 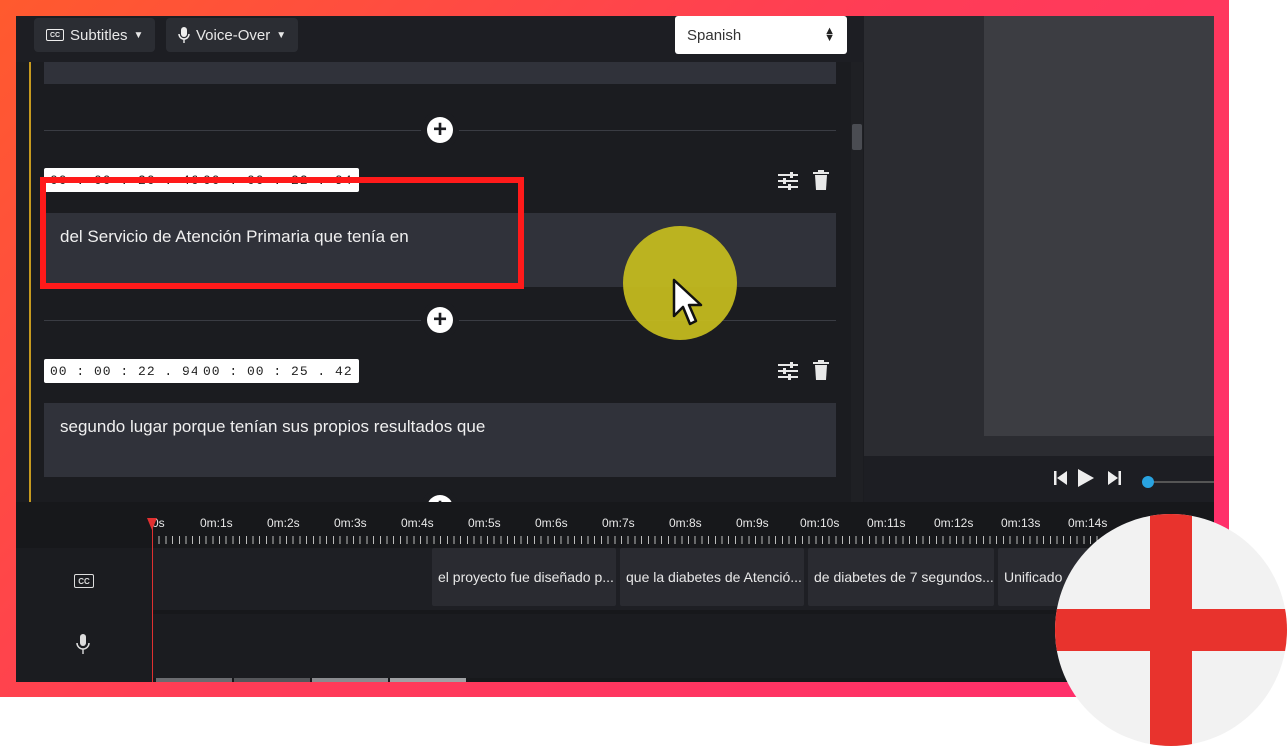 What do you see at coordinates (1061, 478) in the screenshot?
I see `skip-back-icon` at bounding box center [1061, 478].